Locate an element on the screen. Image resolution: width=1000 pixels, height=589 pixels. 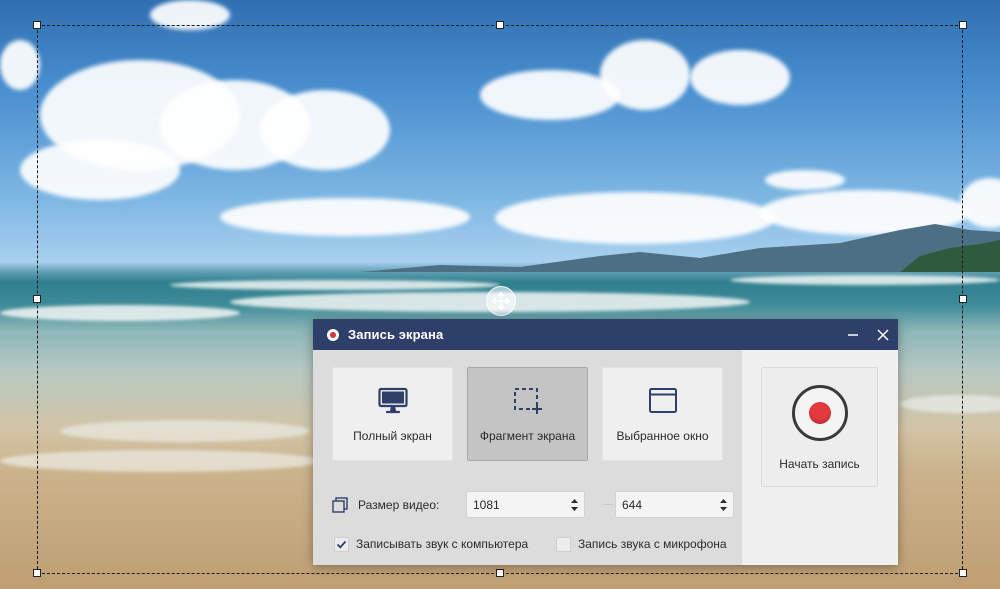
computer-sound-checkbox is located at coordinates (341, 544).